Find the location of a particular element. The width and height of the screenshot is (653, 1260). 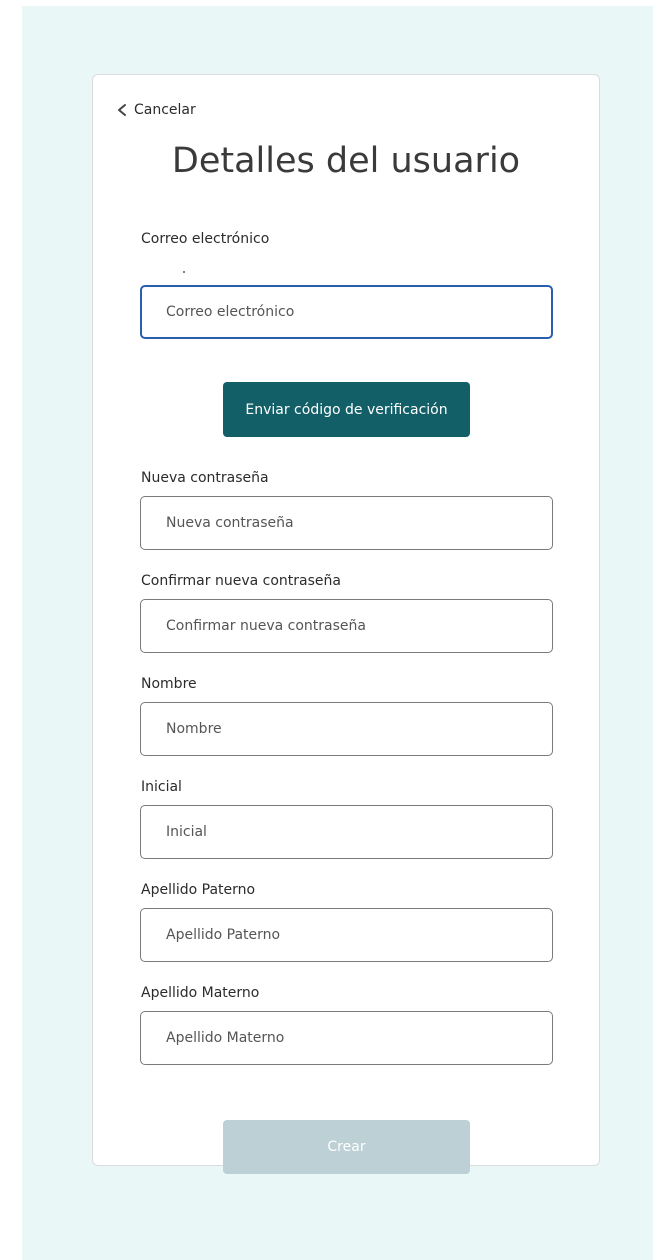

maternal-surname-label: Apellido Materno is located at coordinates (200, 993).